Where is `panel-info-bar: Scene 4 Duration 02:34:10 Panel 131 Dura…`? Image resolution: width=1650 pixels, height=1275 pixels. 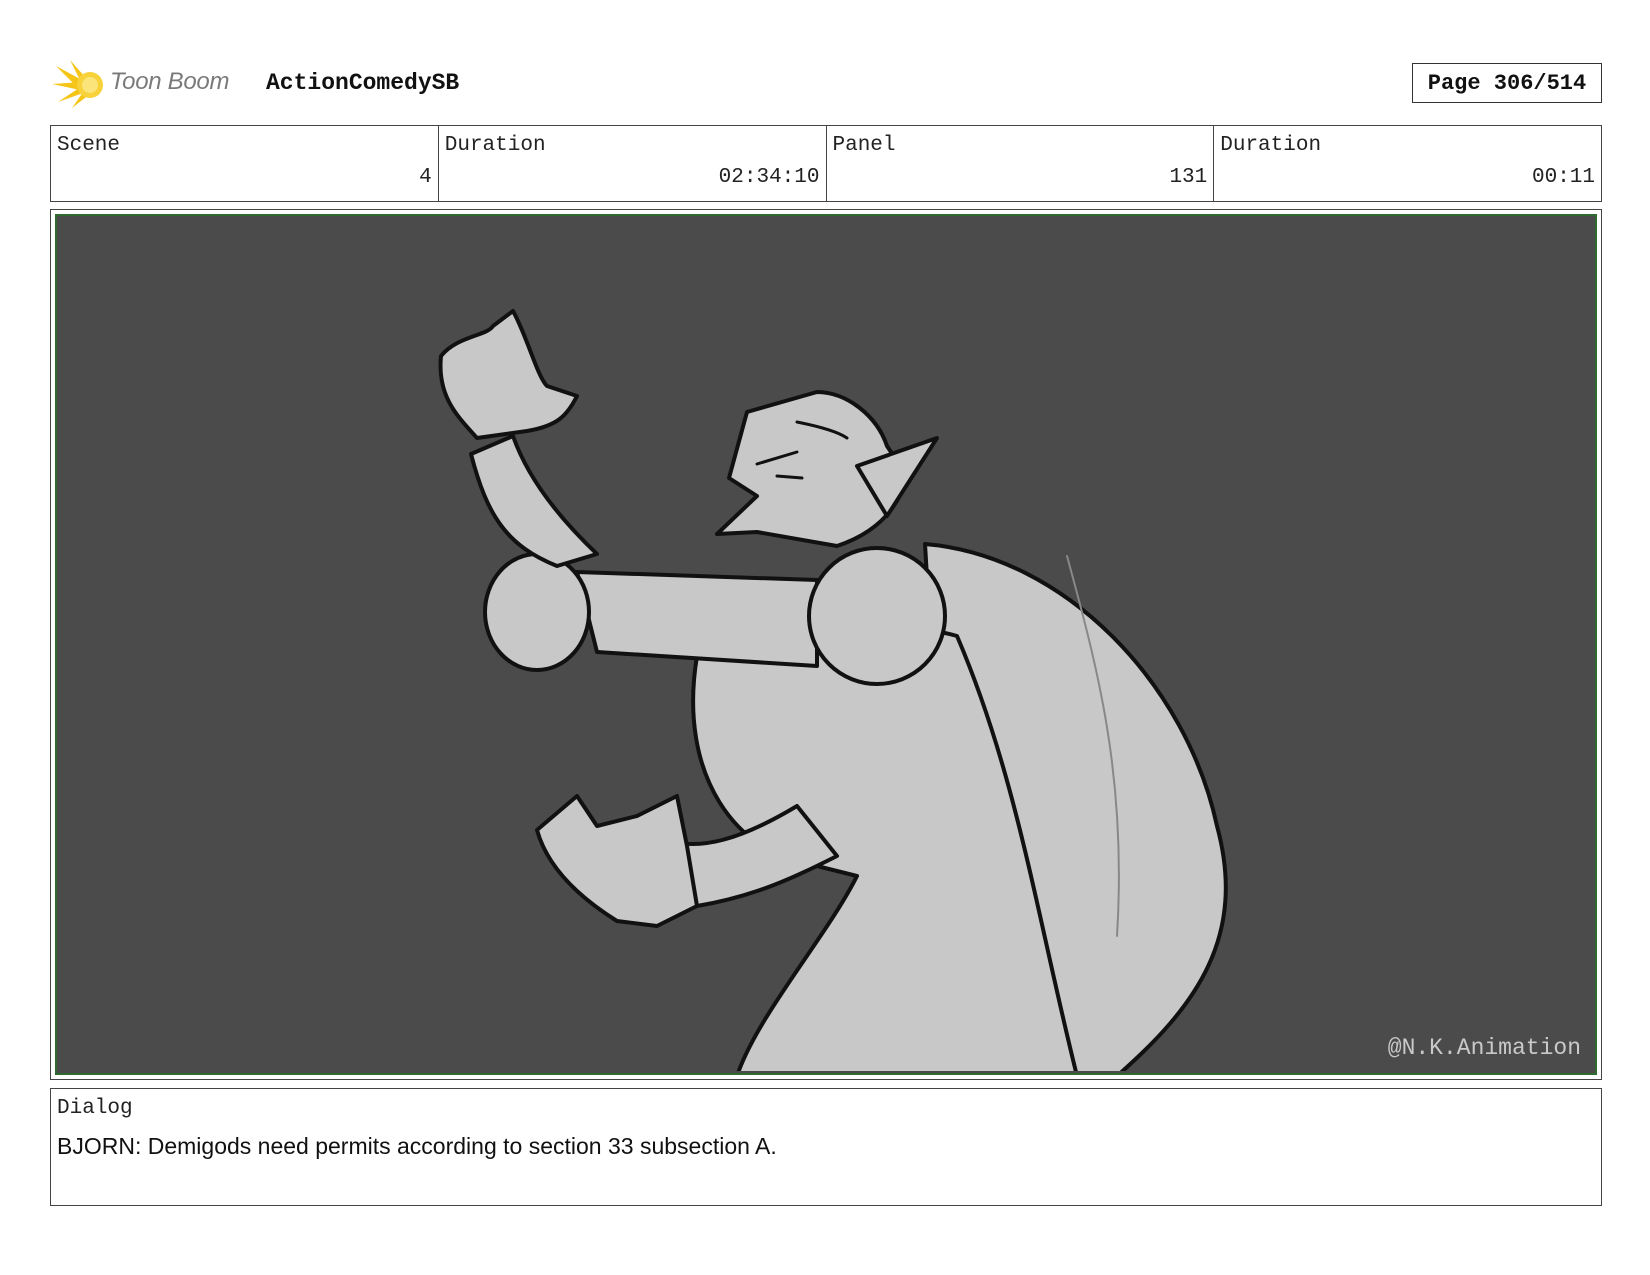
panel-info-bar: Scene 4 Duration 02:34:10 Panel 131 Dura… is located at coordinates (826, 163).